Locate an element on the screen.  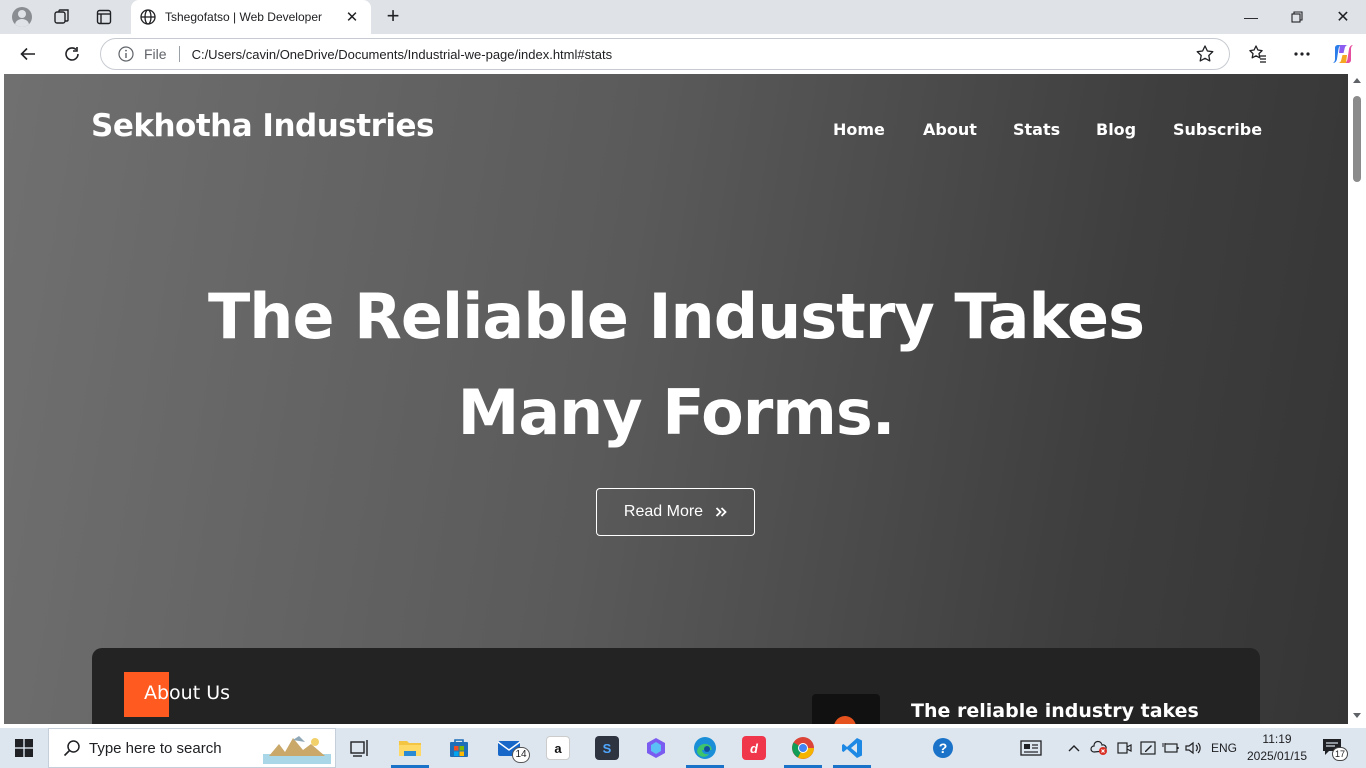
globe-icon is located at coordinates (148, 17).